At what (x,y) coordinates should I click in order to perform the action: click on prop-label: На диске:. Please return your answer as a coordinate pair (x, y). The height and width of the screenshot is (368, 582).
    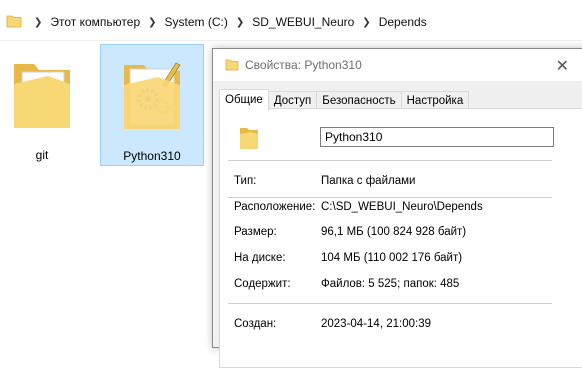
    Looking at the image, I should click on (260, 258).